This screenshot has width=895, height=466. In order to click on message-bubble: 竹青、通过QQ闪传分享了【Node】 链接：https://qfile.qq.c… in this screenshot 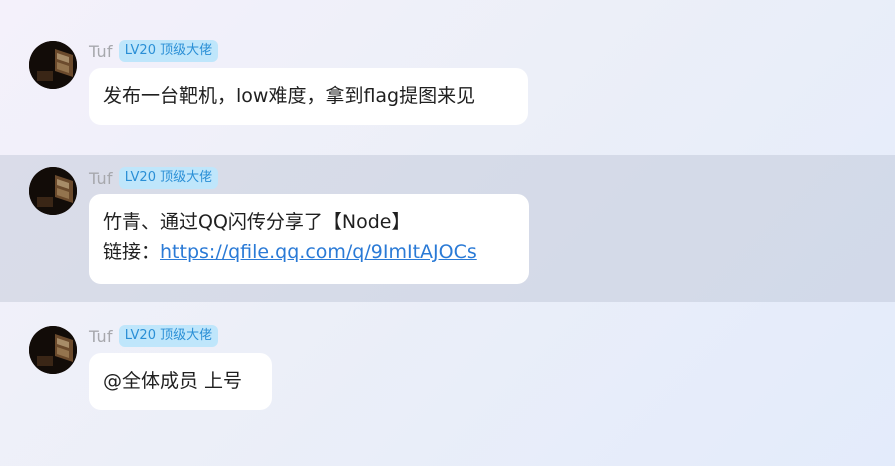, I will do `click(309, 239)`.